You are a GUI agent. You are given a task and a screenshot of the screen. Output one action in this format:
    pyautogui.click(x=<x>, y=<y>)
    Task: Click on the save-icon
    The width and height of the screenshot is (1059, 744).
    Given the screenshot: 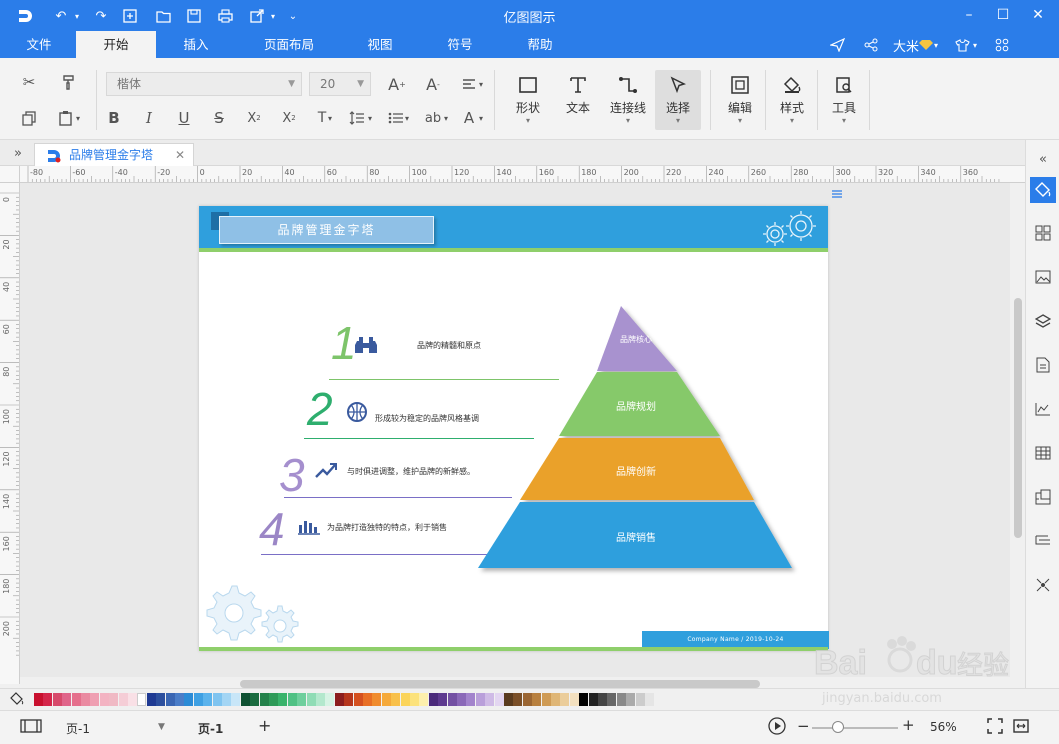 What is the action you would take?
    pyautogui.click(x=194, y=16)
    